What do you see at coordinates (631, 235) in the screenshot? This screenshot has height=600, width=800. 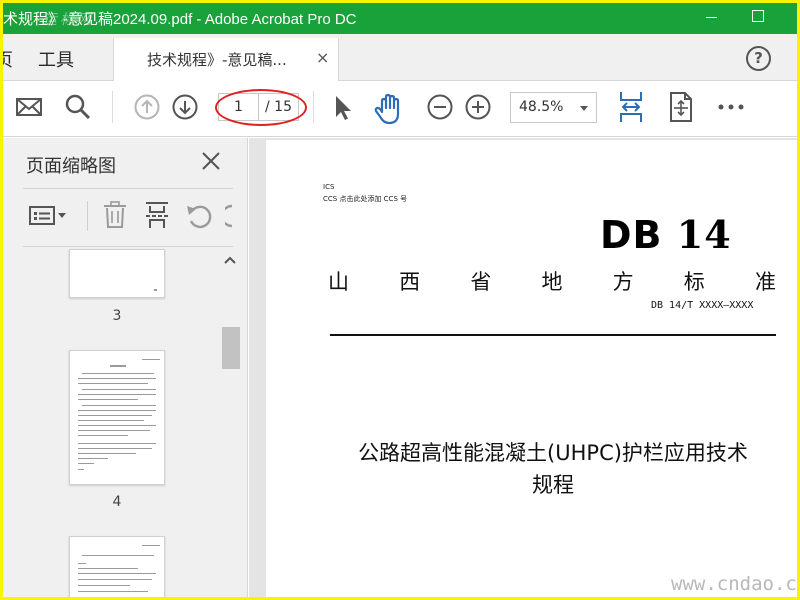 I see `standard-prefix: DB` at bounding box center [631, 235].